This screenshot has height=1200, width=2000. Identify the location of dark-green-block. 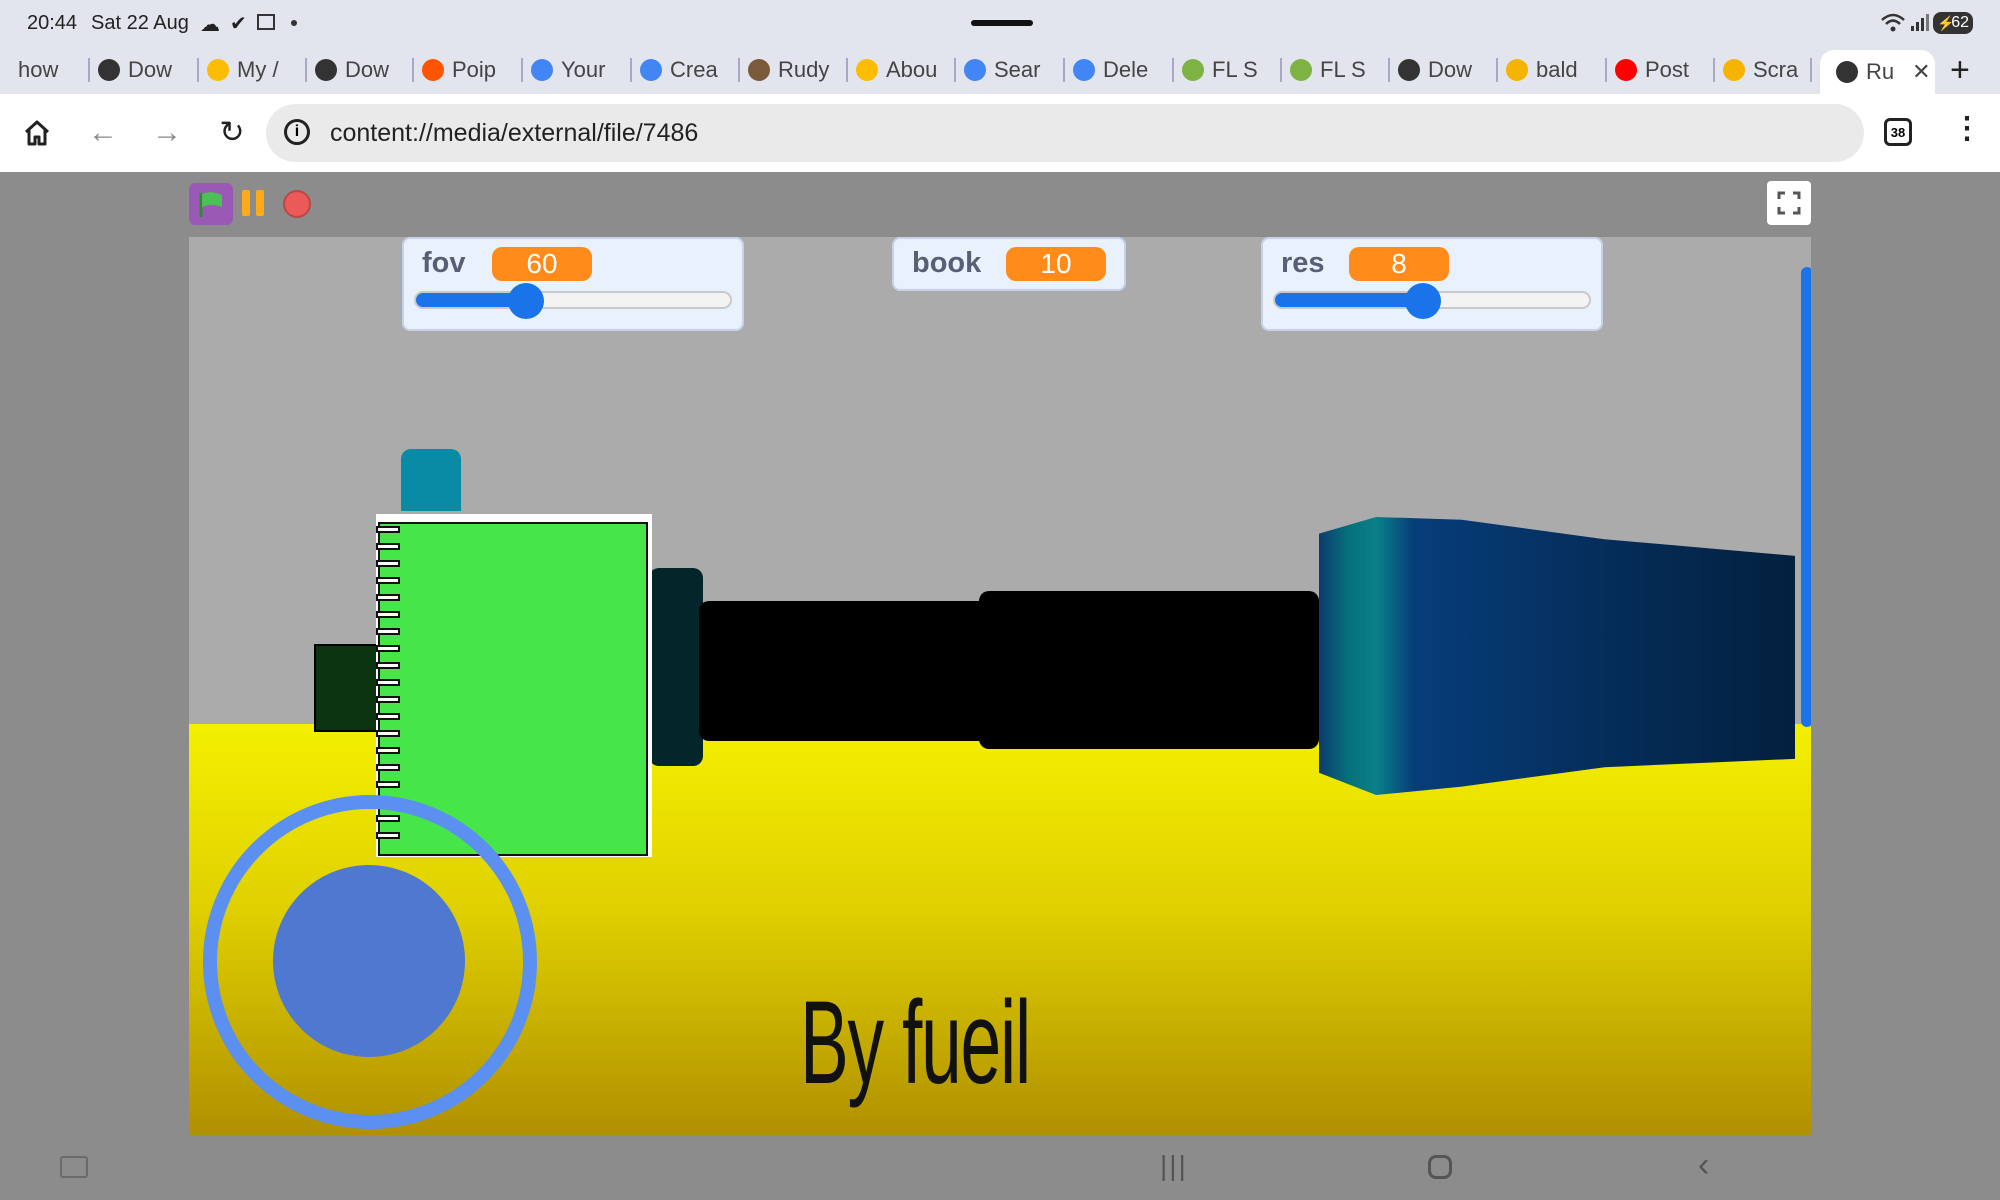
(348, 688).